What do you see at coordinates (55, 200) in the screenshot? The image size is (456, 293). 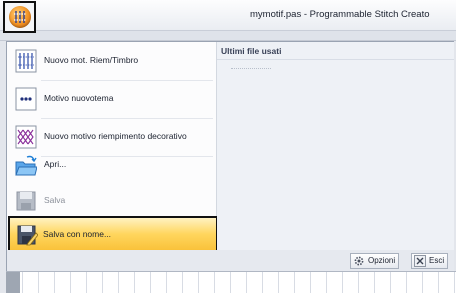 I see `menu-item-label: Salva` at bounding box center [55, 200].